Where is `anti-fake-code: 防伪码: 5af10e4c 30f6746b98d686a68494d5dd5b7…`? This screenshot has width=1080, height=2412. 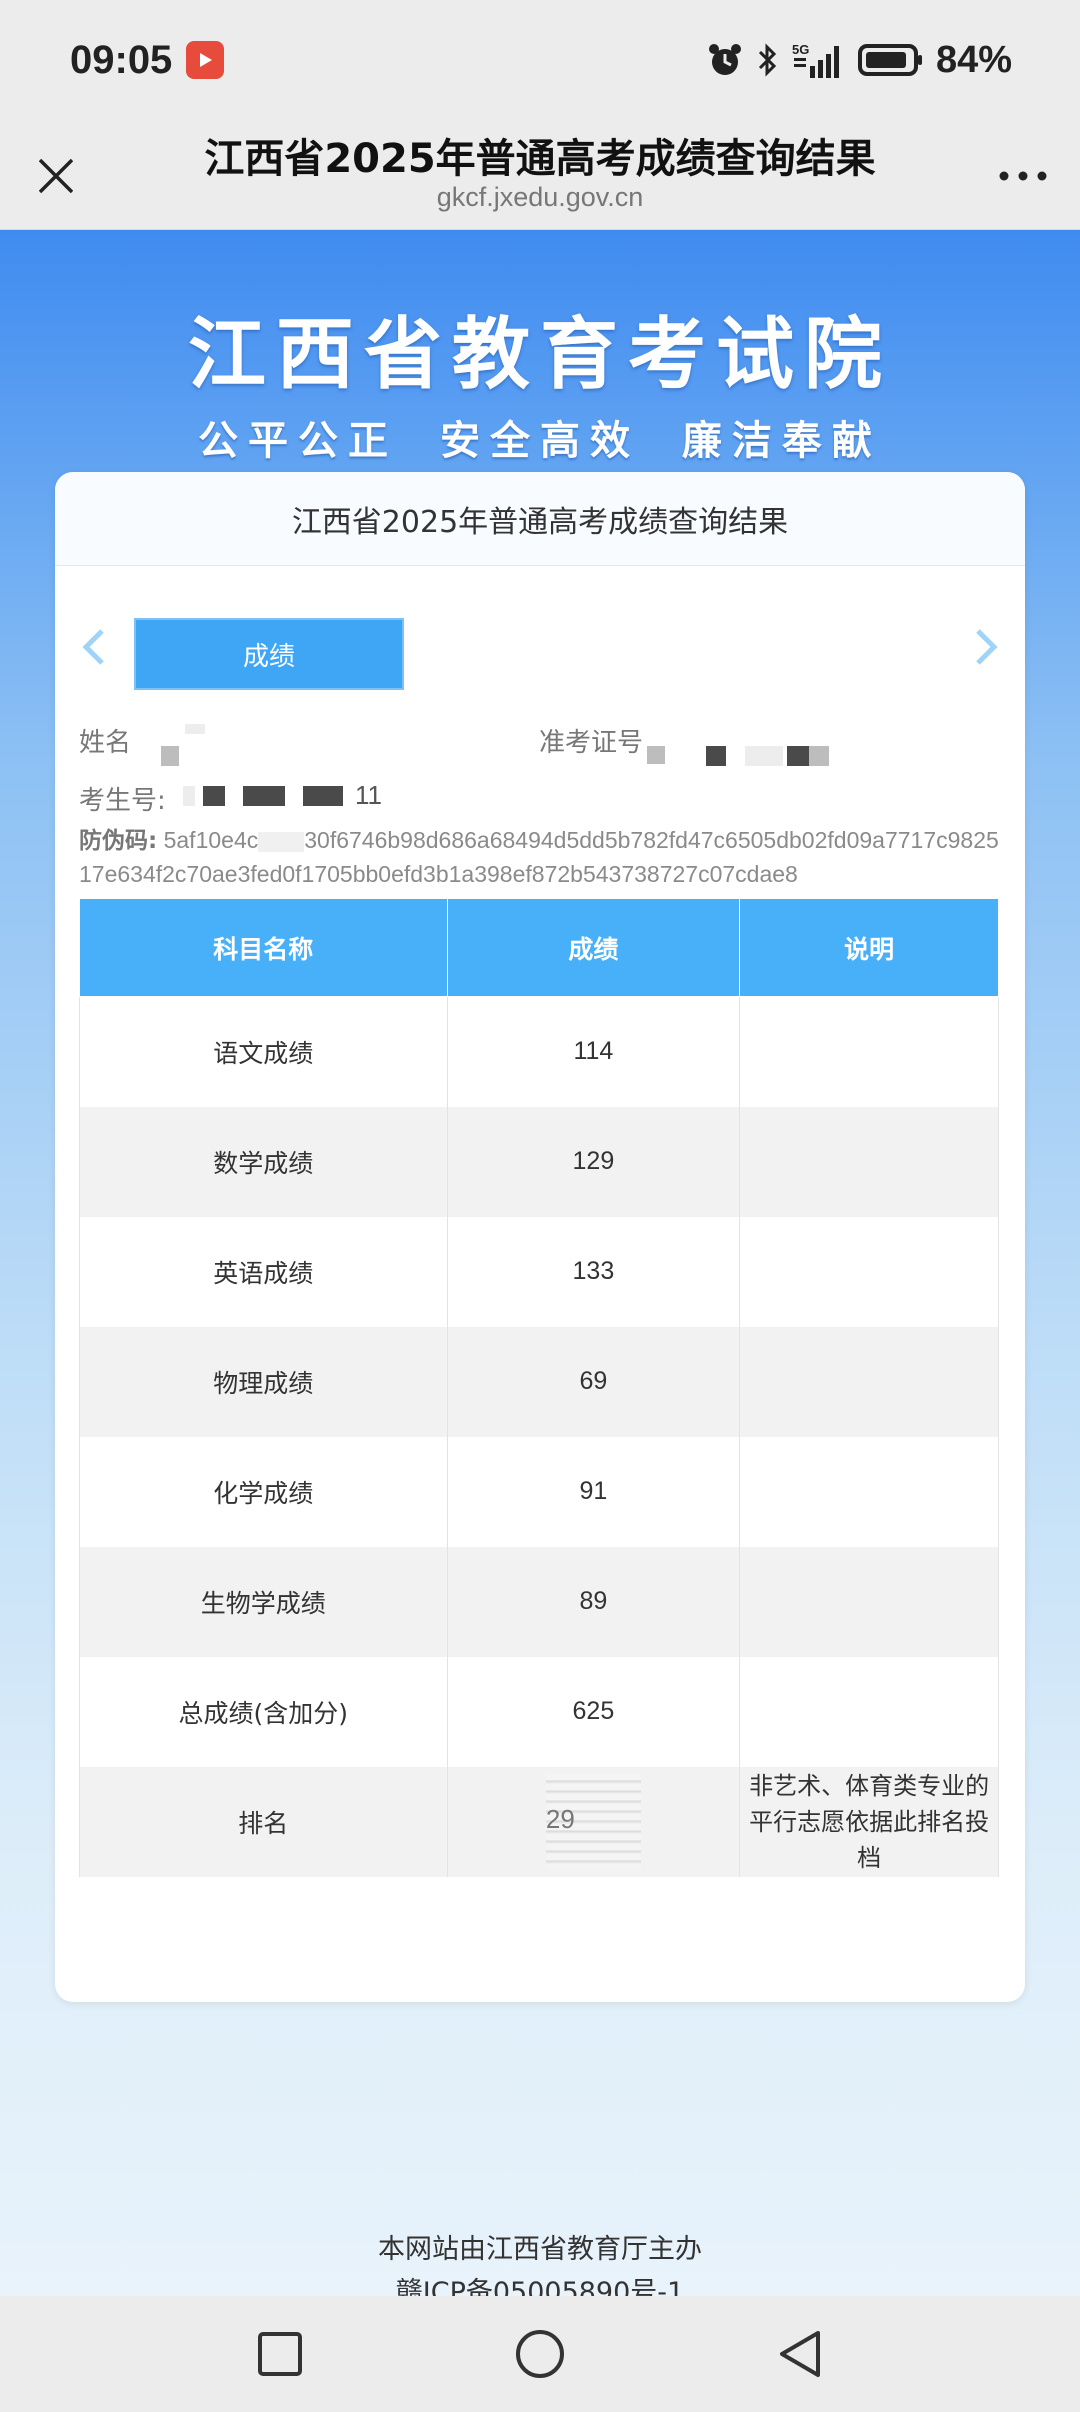 anti-fake-code: 防伪码: 5af10e4c 30f6746b98d686a68494d5dd5b7… is located at coordinates (544, 857).